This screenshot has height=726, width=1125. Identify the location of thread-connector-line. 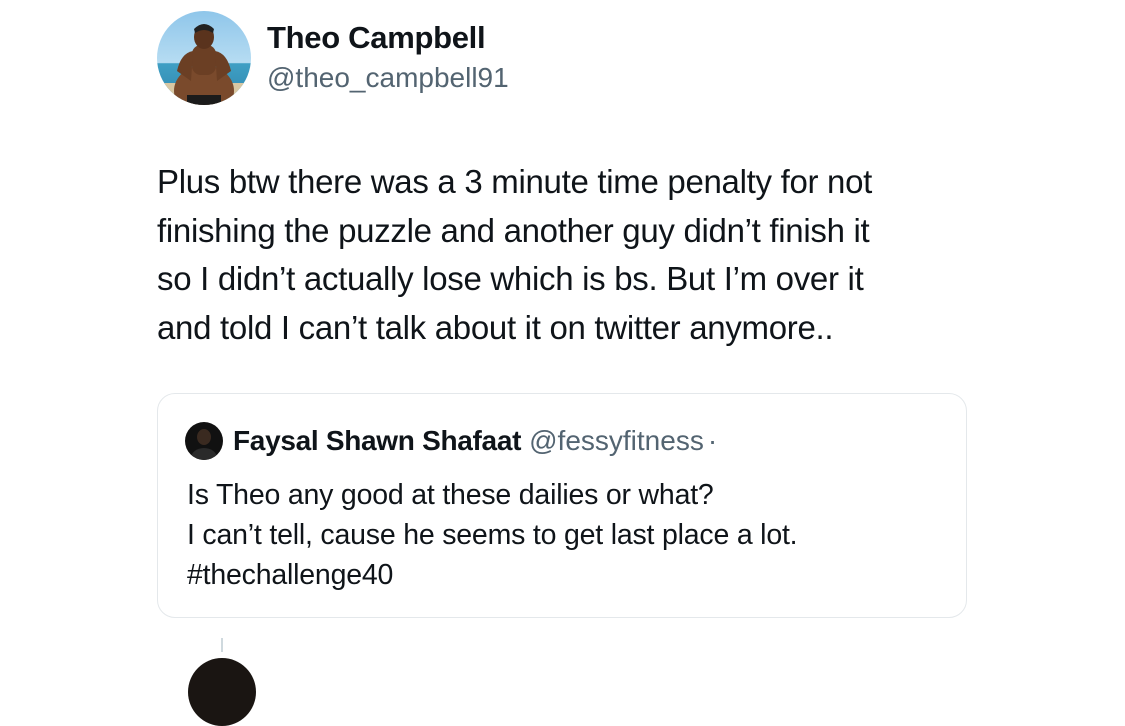
(222, 645).